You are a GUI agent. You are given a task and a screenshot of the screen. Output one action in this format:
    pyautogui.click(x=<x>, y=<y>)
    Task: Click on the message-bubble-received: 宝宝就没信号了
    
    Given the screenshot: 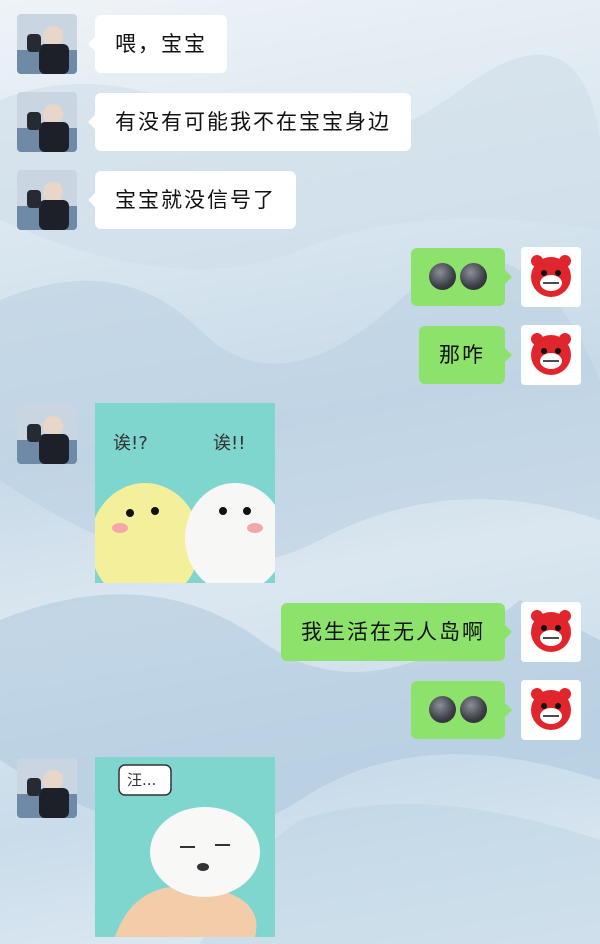 What is the action you would take?
    pyautogui.click(x=192, y=200)
    